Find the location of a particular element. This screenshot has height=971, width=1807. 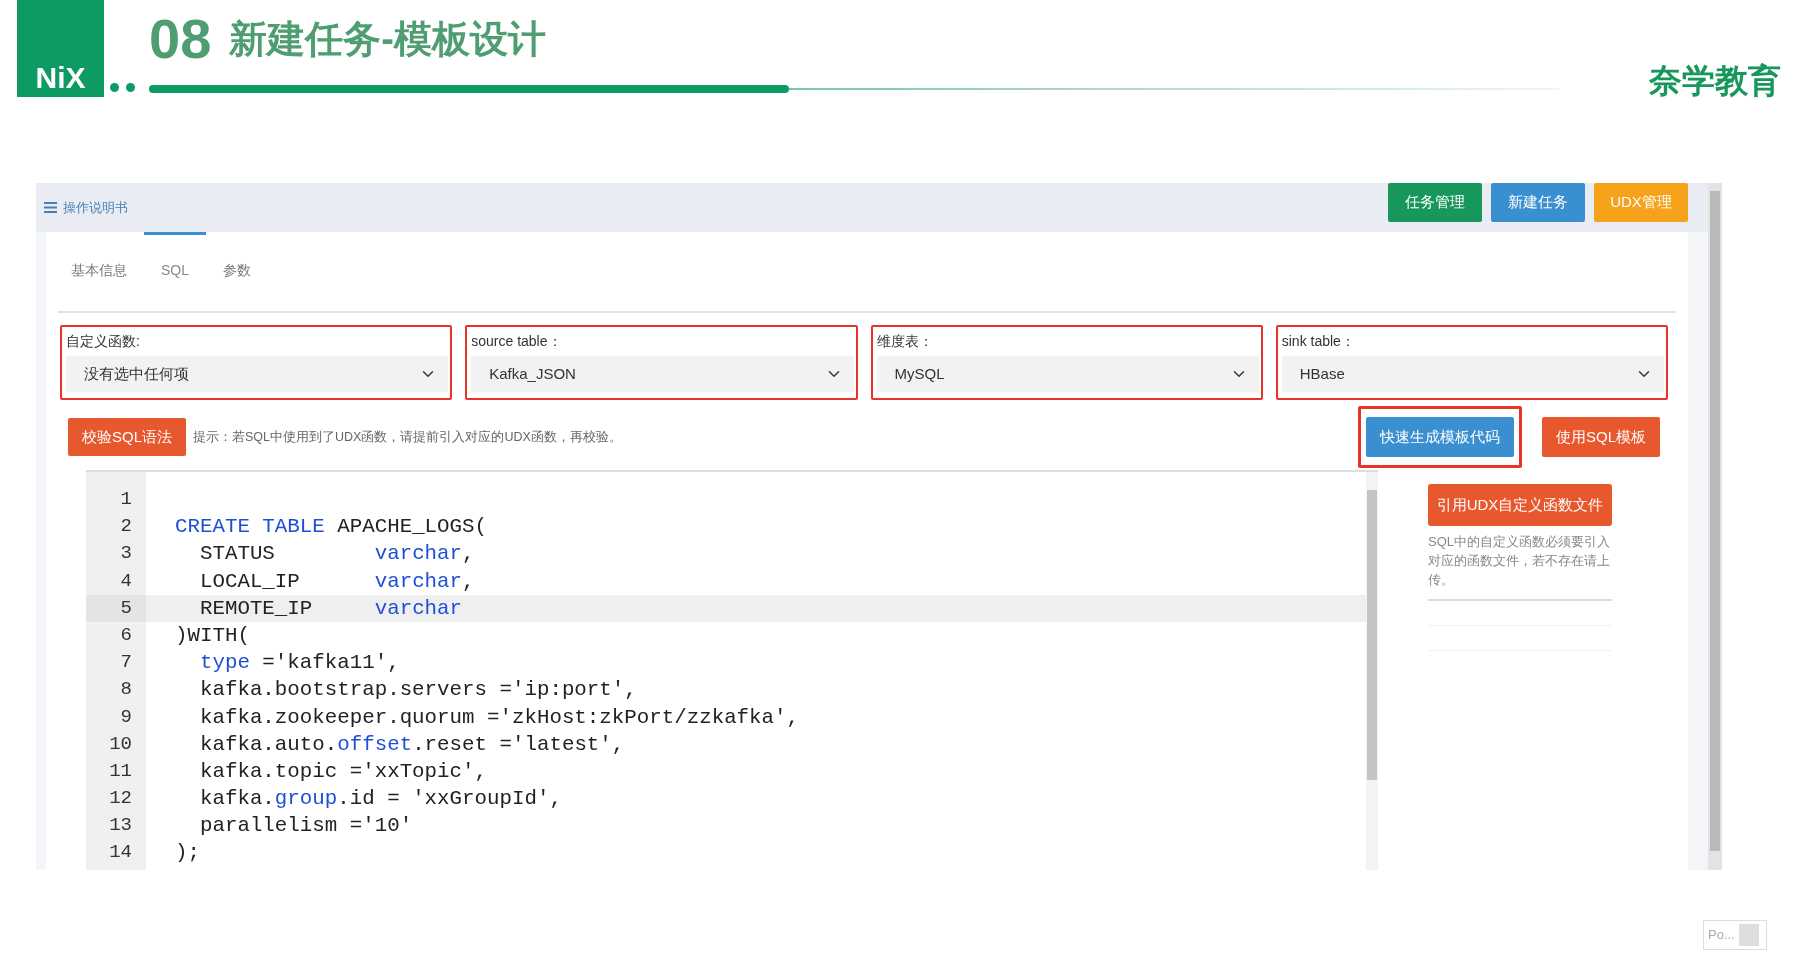

code-line: kafka.topic ='xxTopic', is located at coordinates (343, 771).